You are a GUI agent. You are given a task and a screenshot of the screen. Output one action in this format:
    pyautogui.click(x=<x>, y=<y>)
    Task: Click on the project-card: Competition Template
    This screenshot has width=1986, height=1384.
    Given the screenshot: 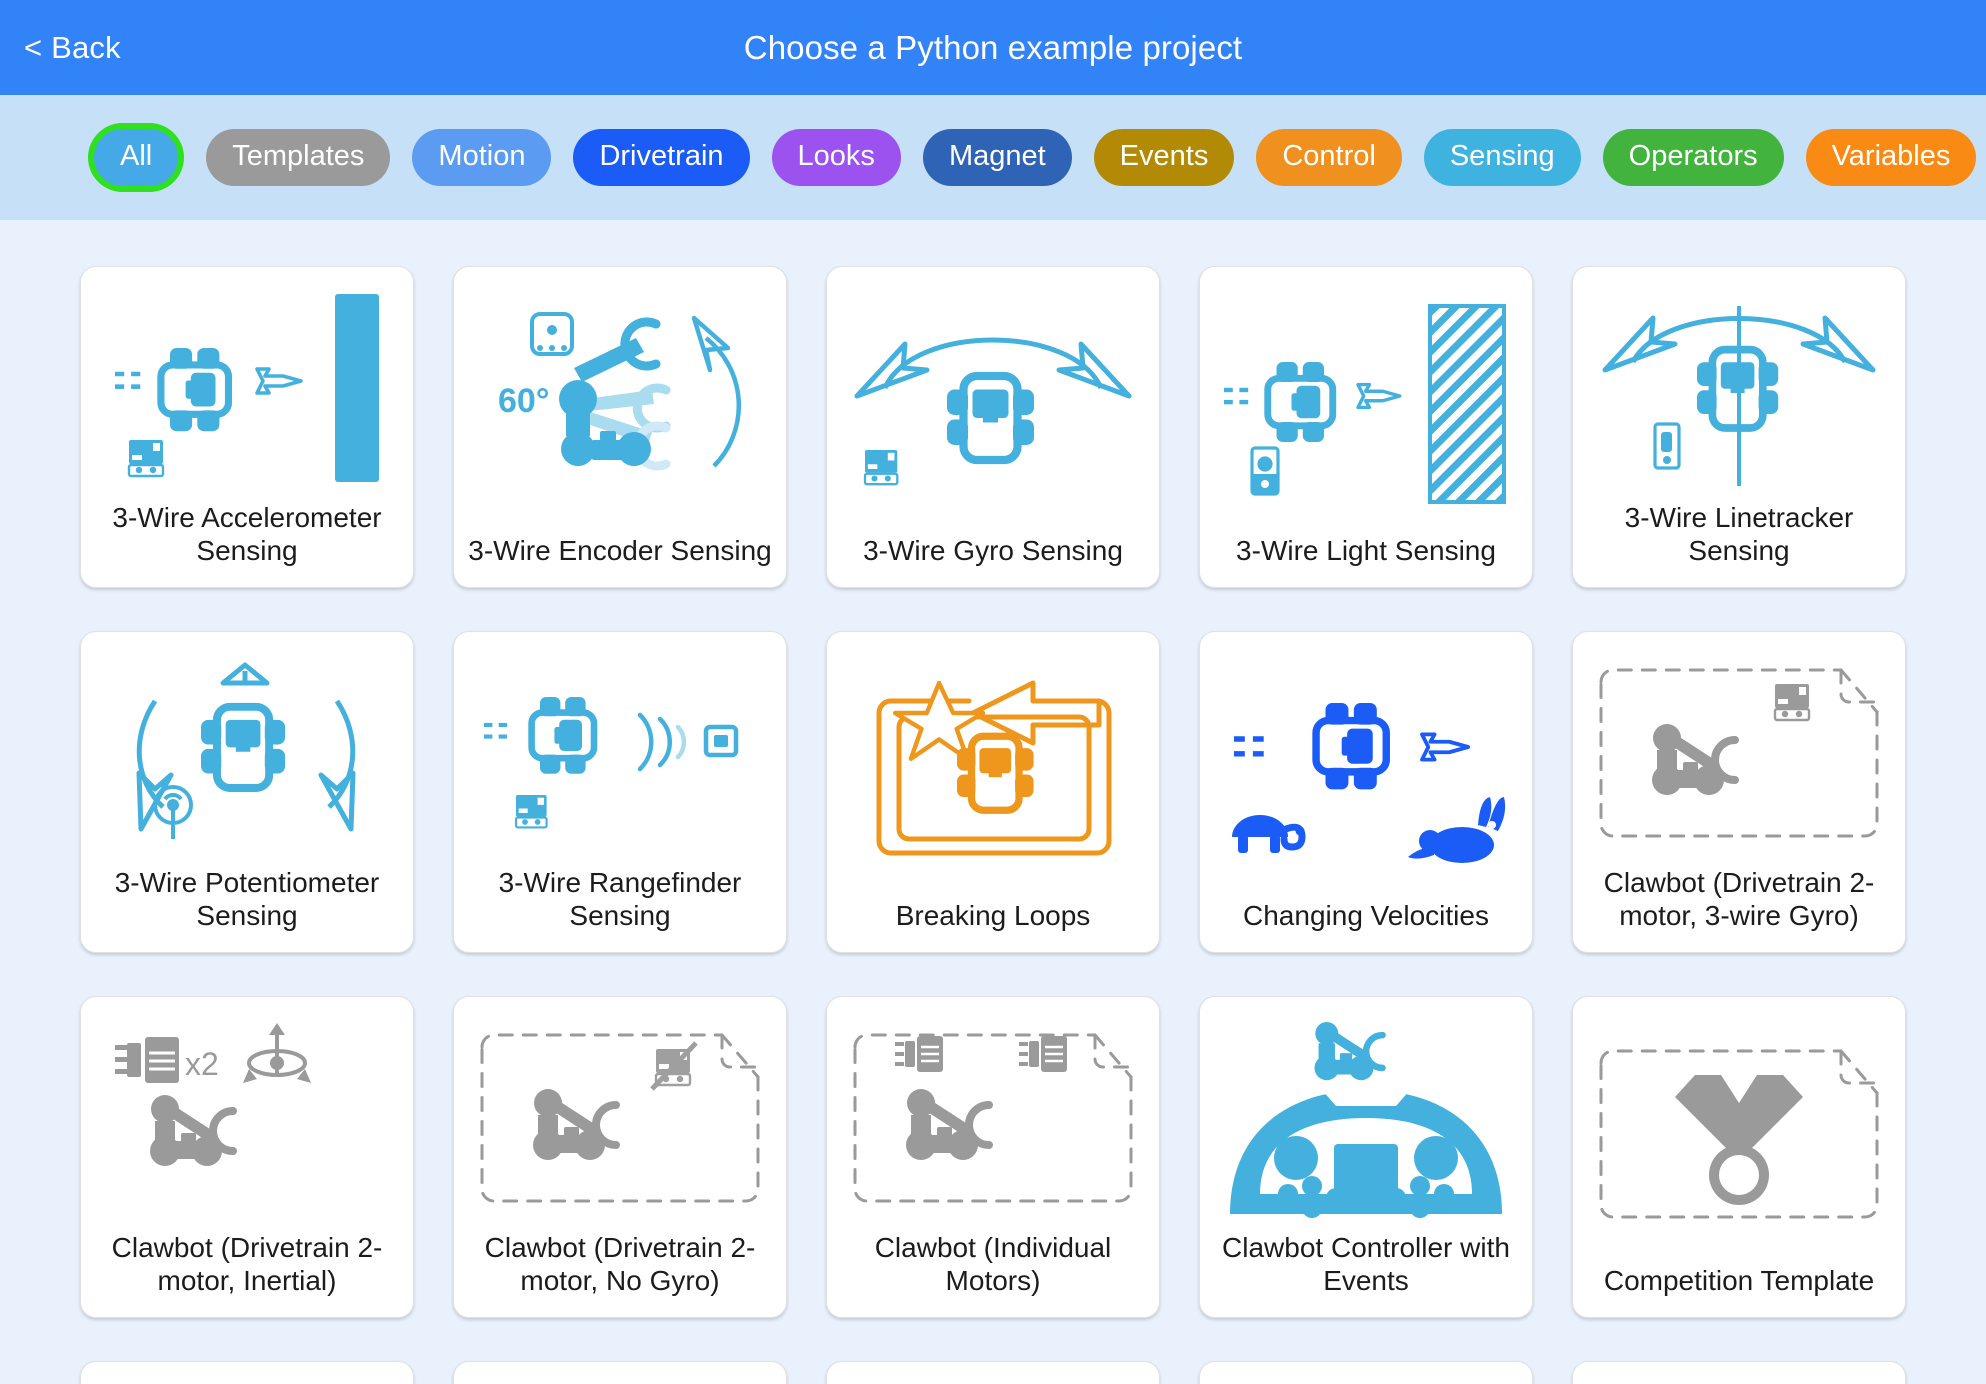 What is the action you would take?
    pyautogui.click(x=1739, y=1157)
    